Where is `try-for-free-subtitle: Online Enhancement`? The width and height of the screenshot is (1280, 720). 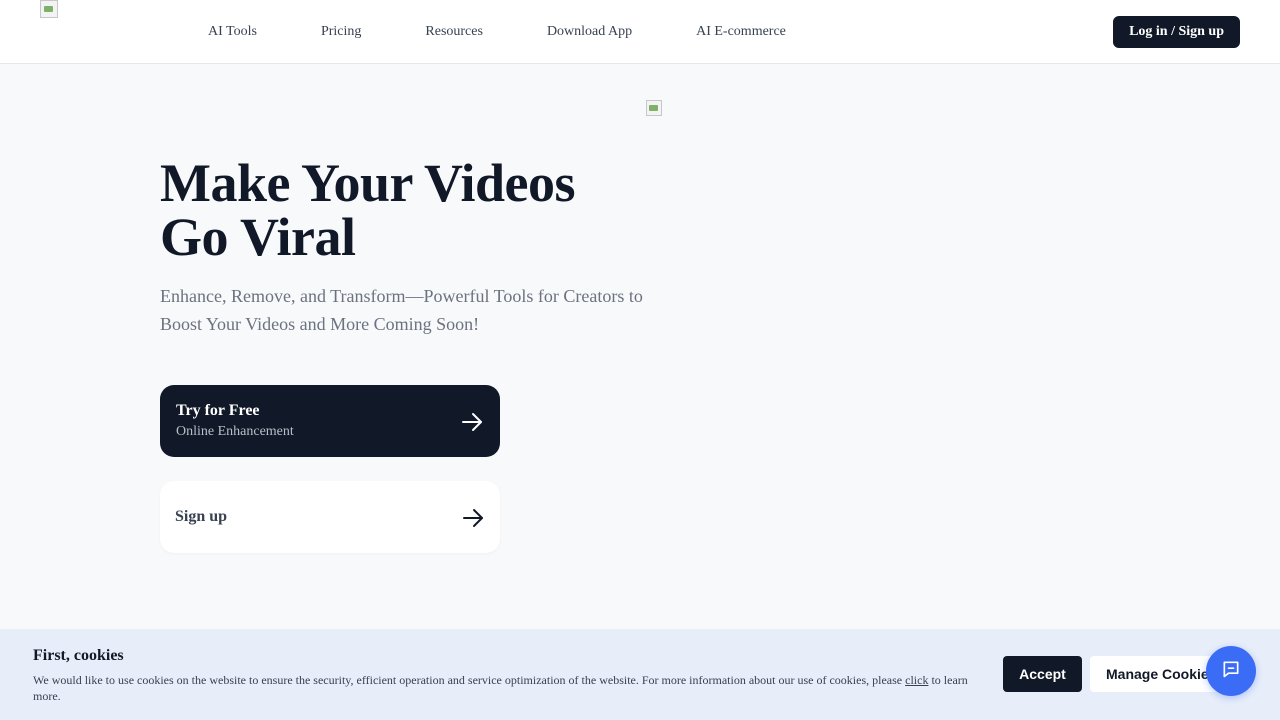 try-for-free-subtitle: Online Enhancement is located at coordinates (235, 431).